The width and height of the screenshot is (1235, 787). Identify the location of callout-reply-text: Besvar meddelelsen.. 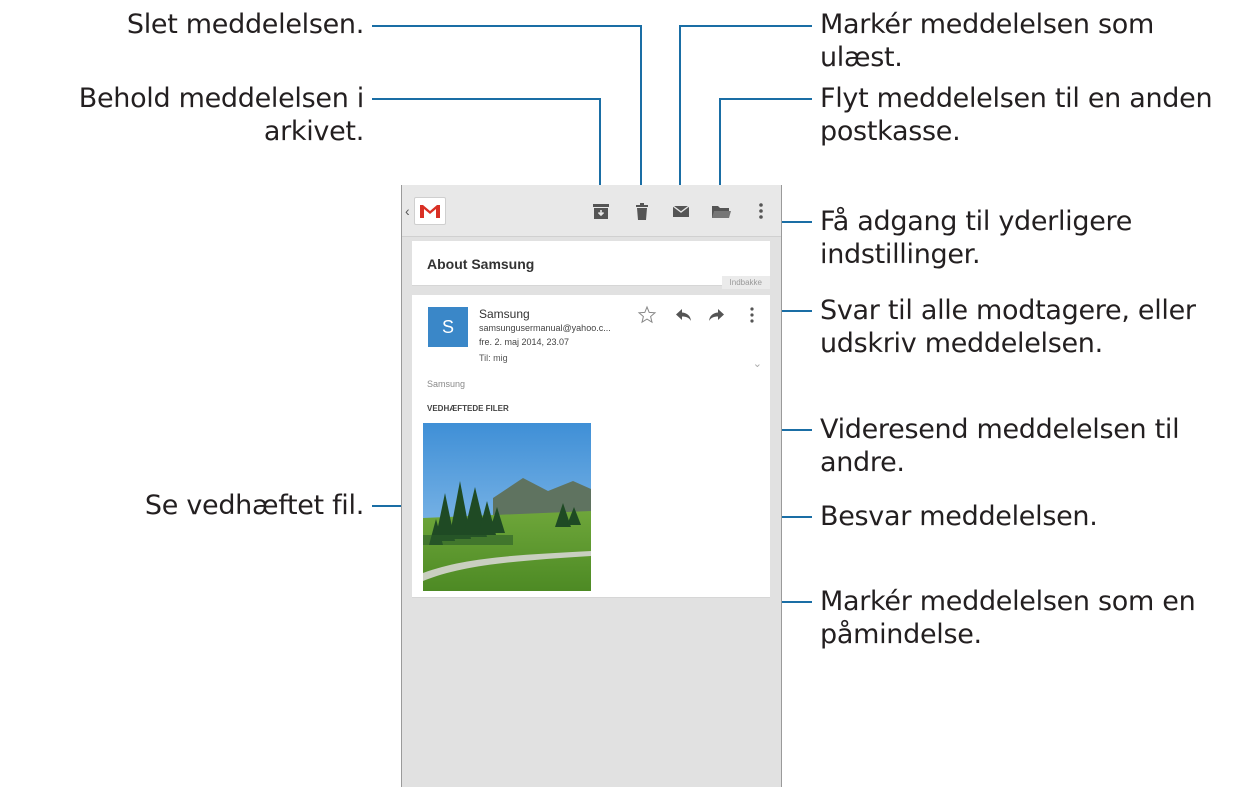
(959, 516).